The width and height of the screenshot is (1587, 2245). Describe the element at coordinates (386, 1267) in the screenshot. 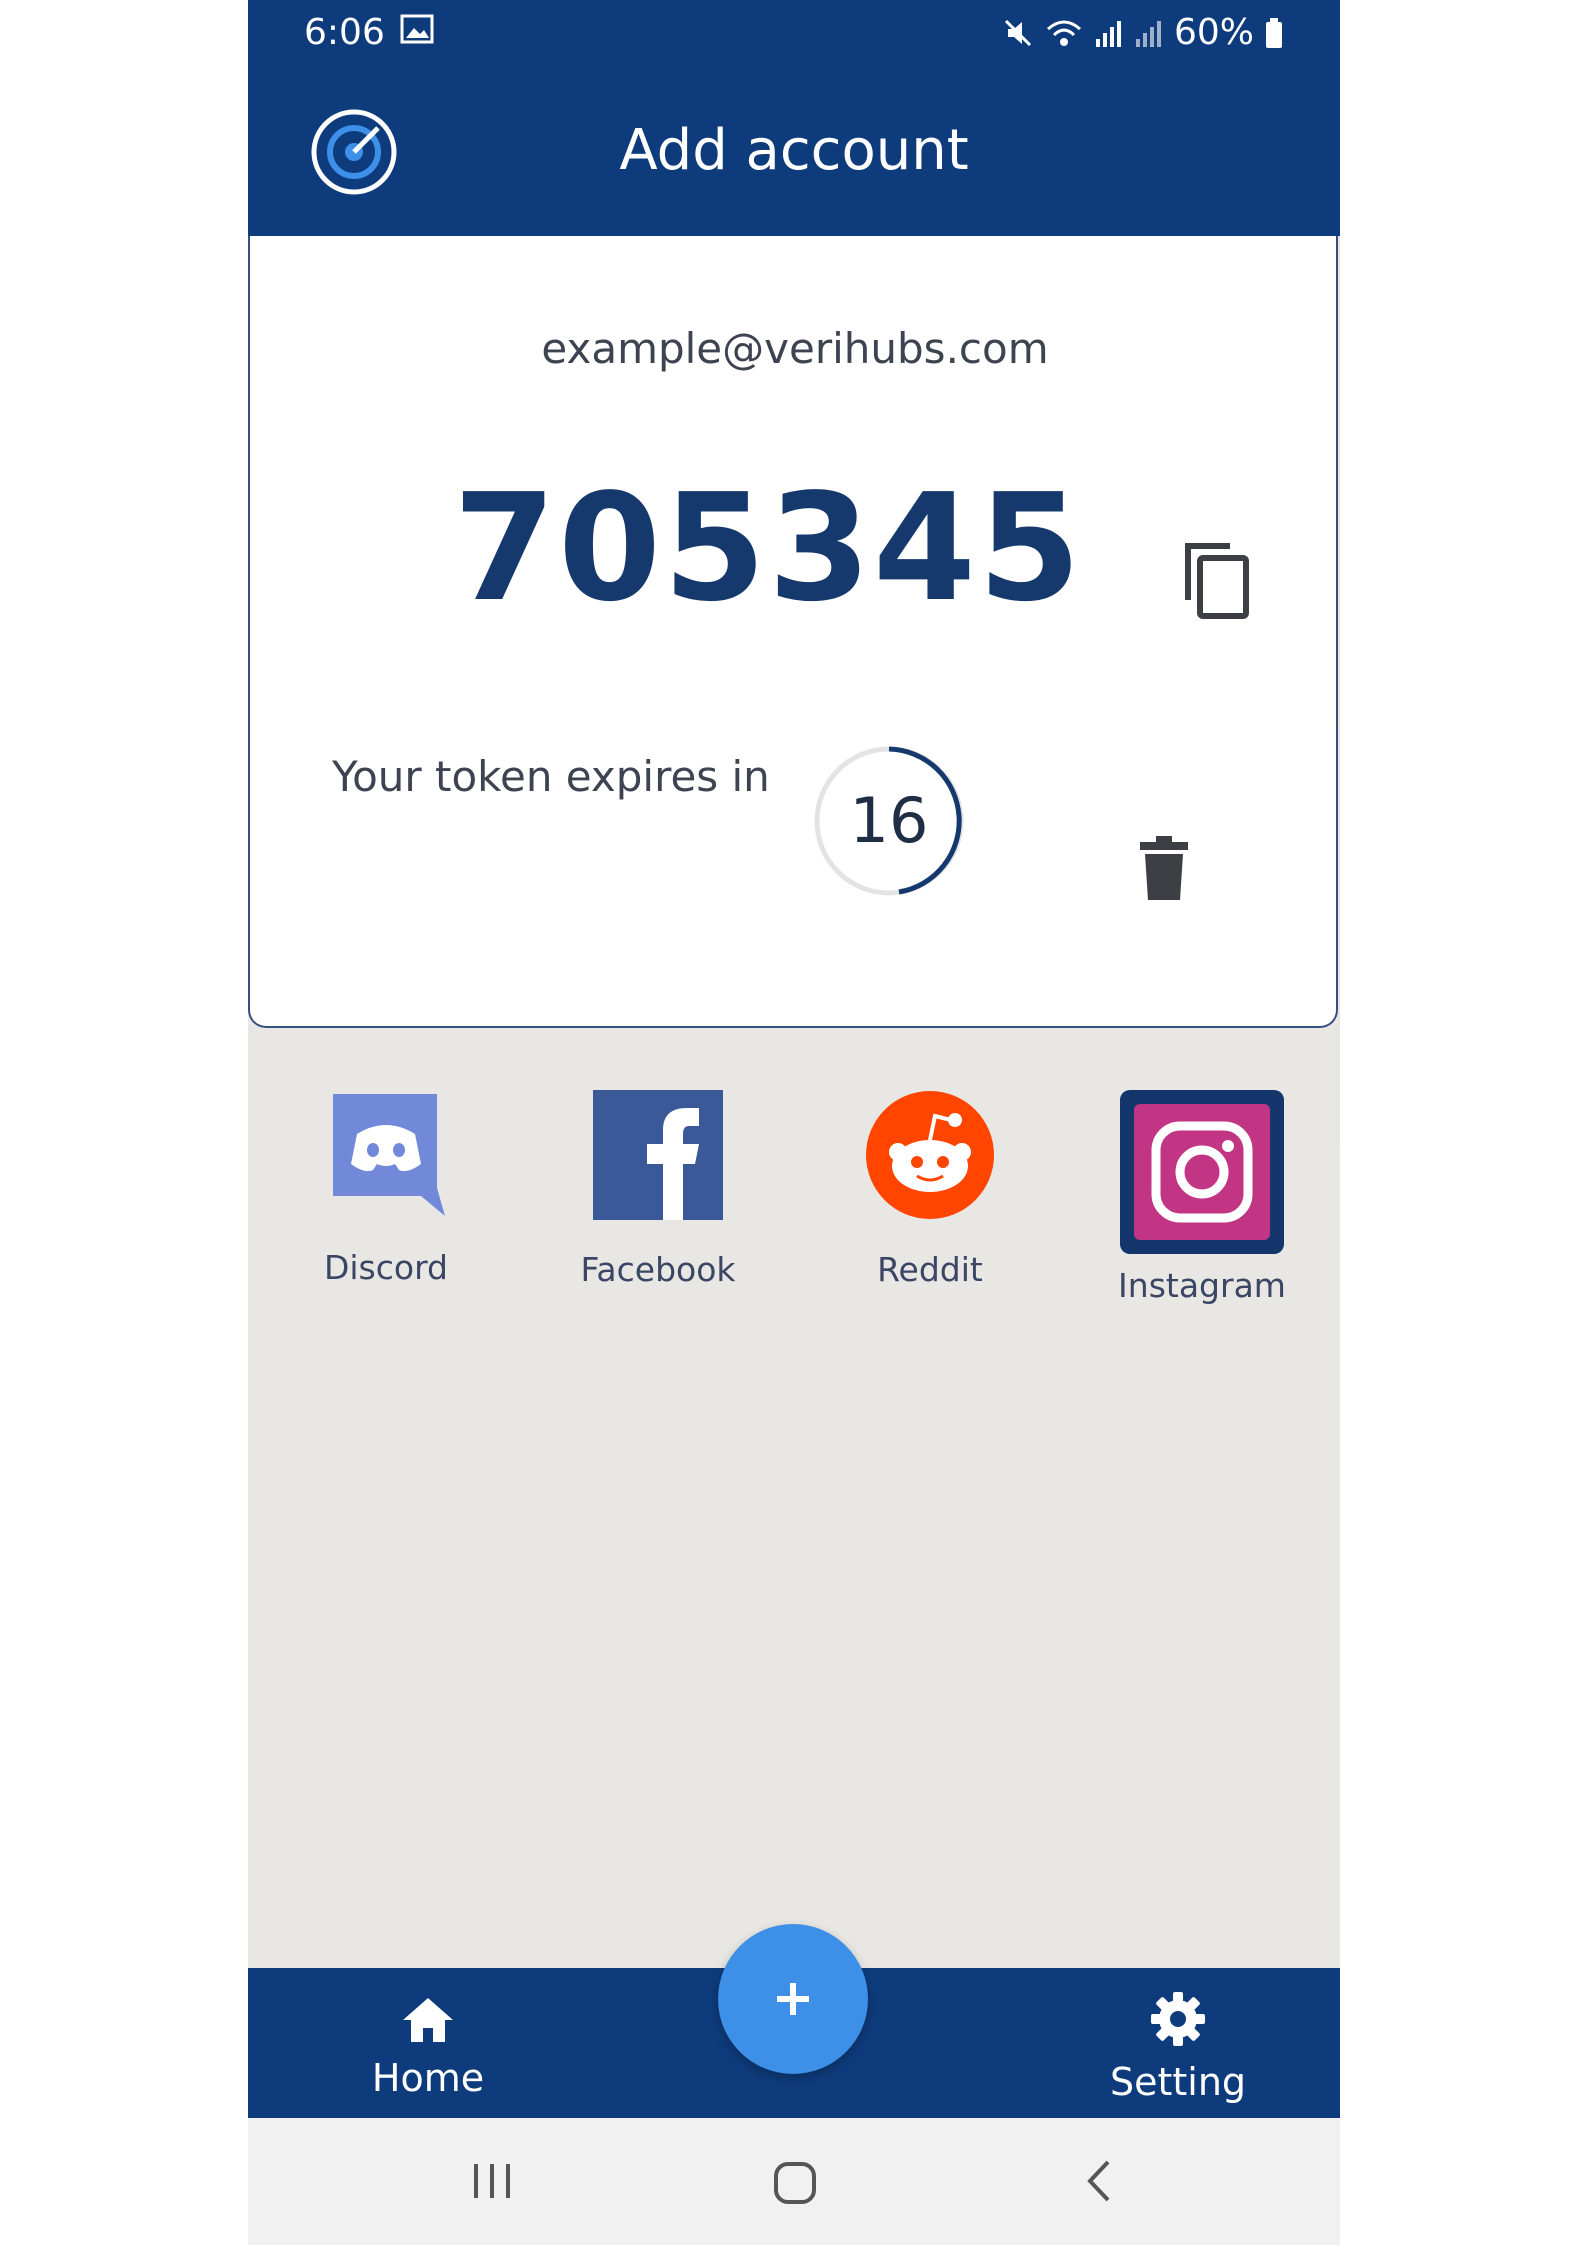

I see `app-label: Discord` at that location.